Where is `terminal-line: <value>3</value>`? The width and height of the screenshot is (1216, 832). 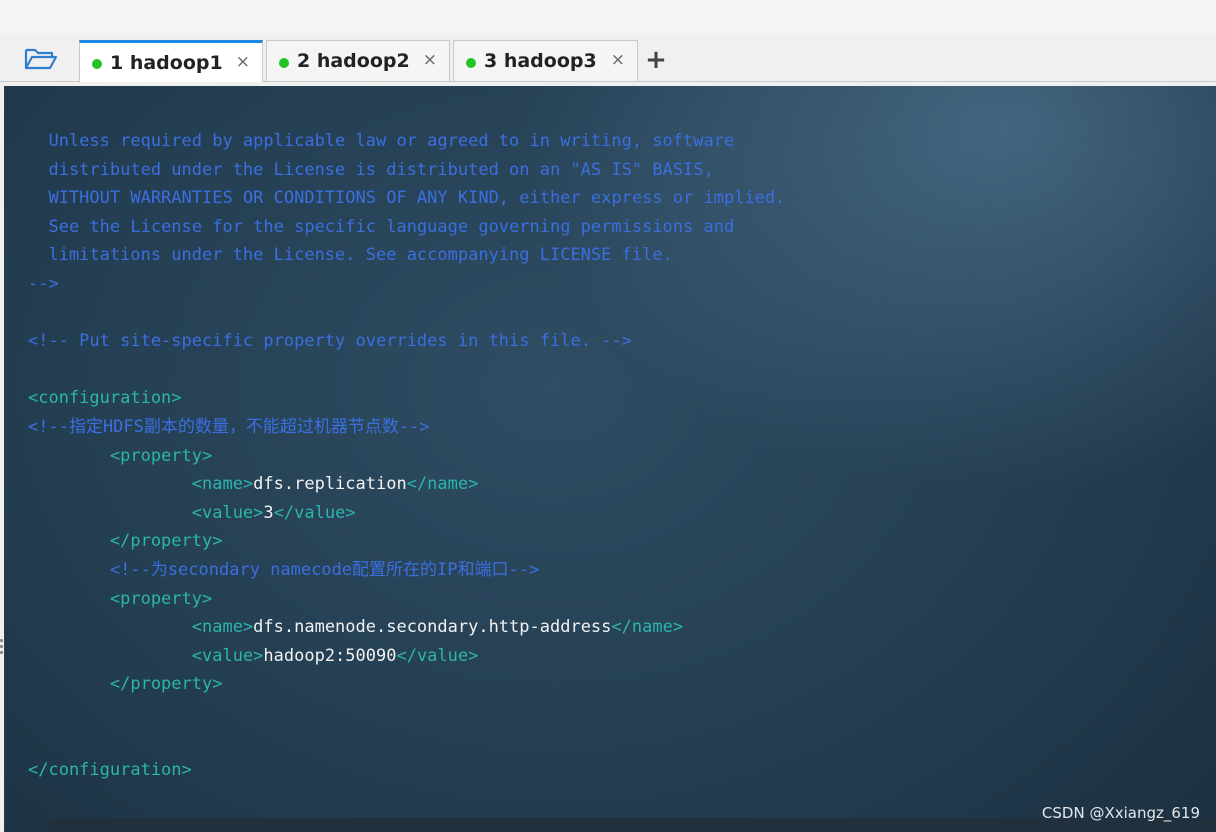
terminal-line: <value>3</value> is located at coordinates (406, 513).